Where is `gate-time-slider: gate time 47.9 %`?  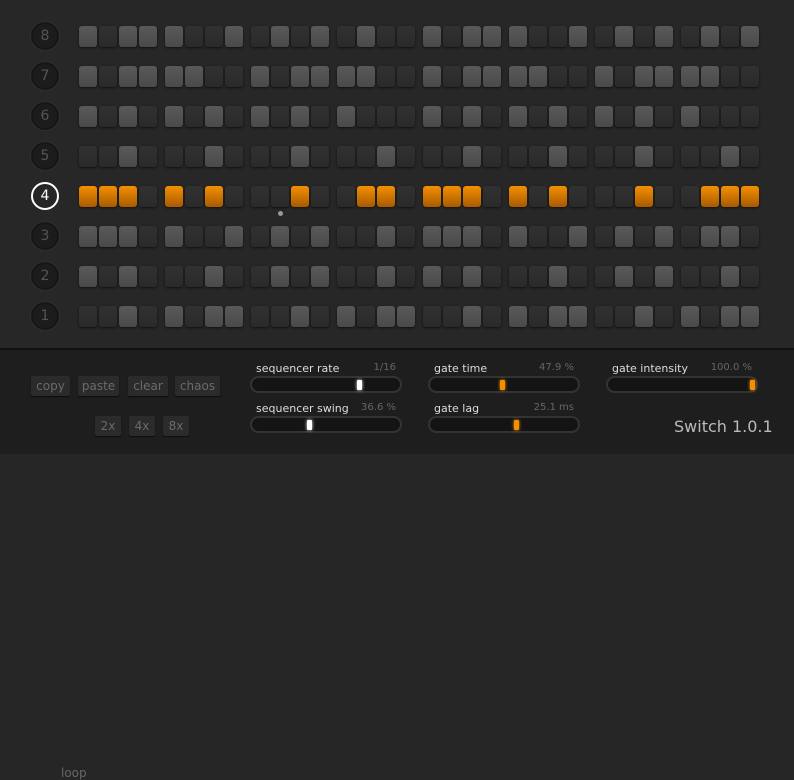
gate-time-slider: gate time 47.9 % is located at coordinates (504, 378).